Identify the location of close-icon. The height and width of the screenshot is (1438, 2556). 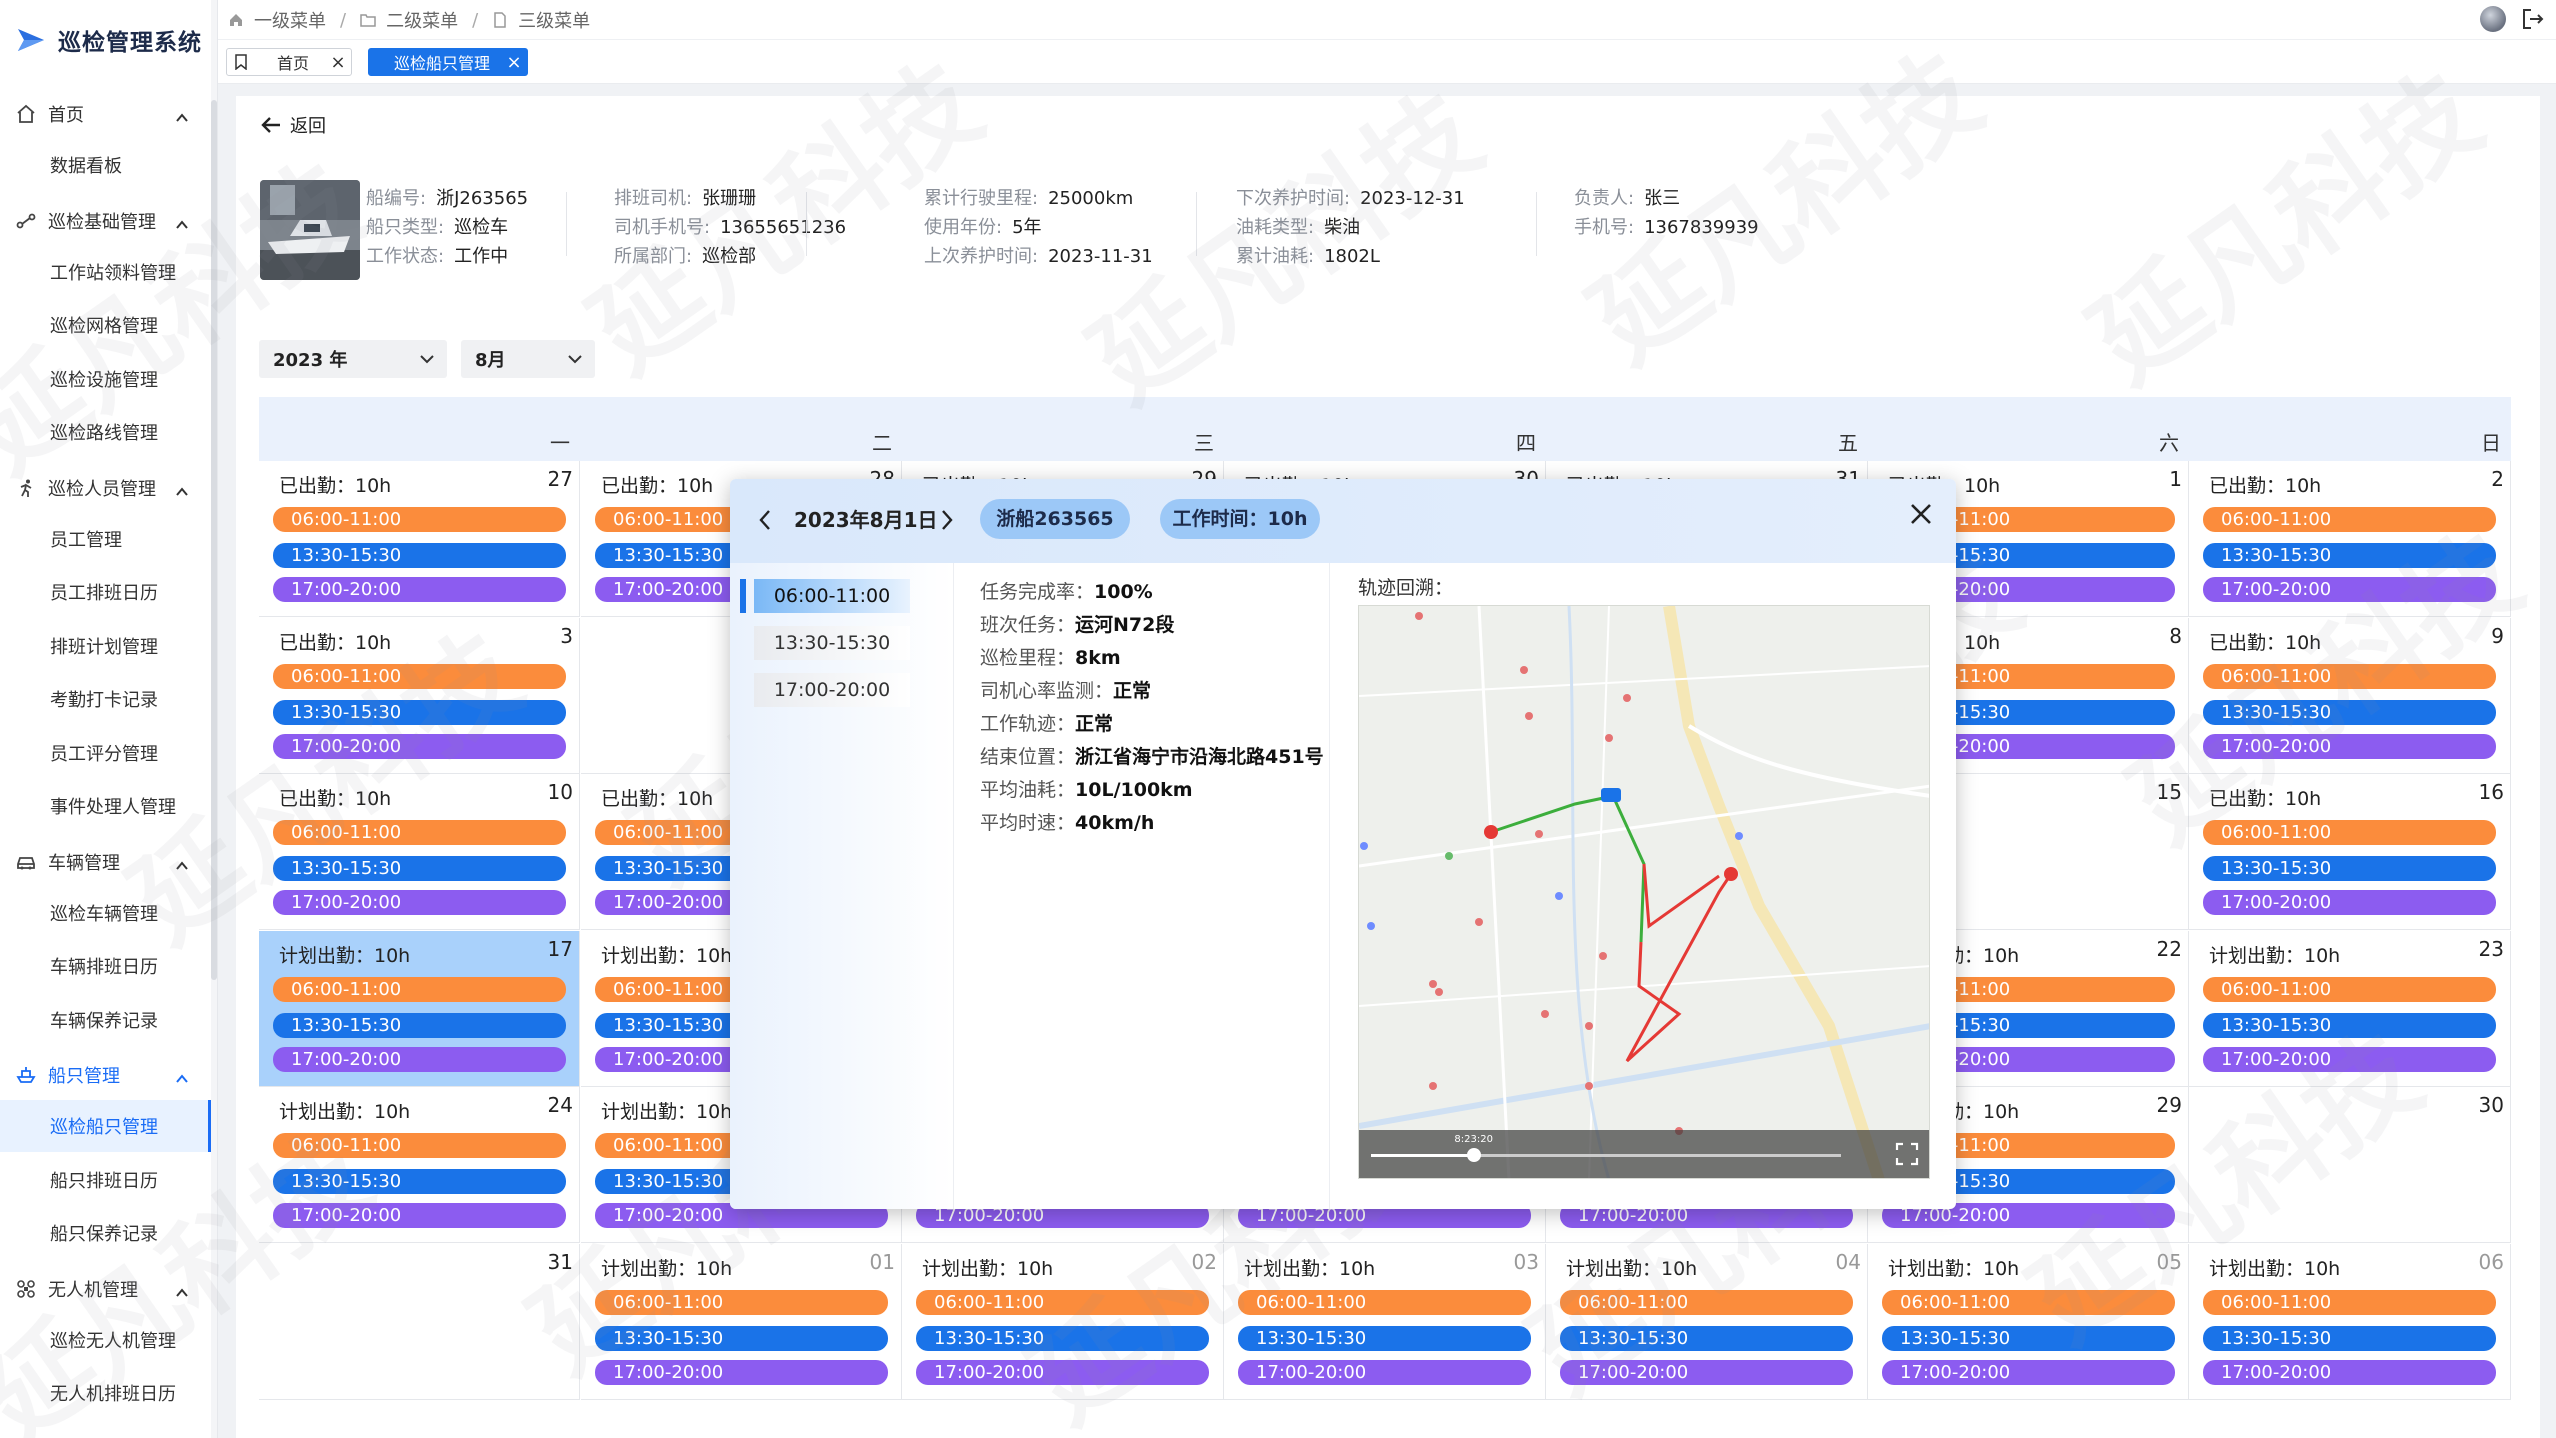
(1921, 514).